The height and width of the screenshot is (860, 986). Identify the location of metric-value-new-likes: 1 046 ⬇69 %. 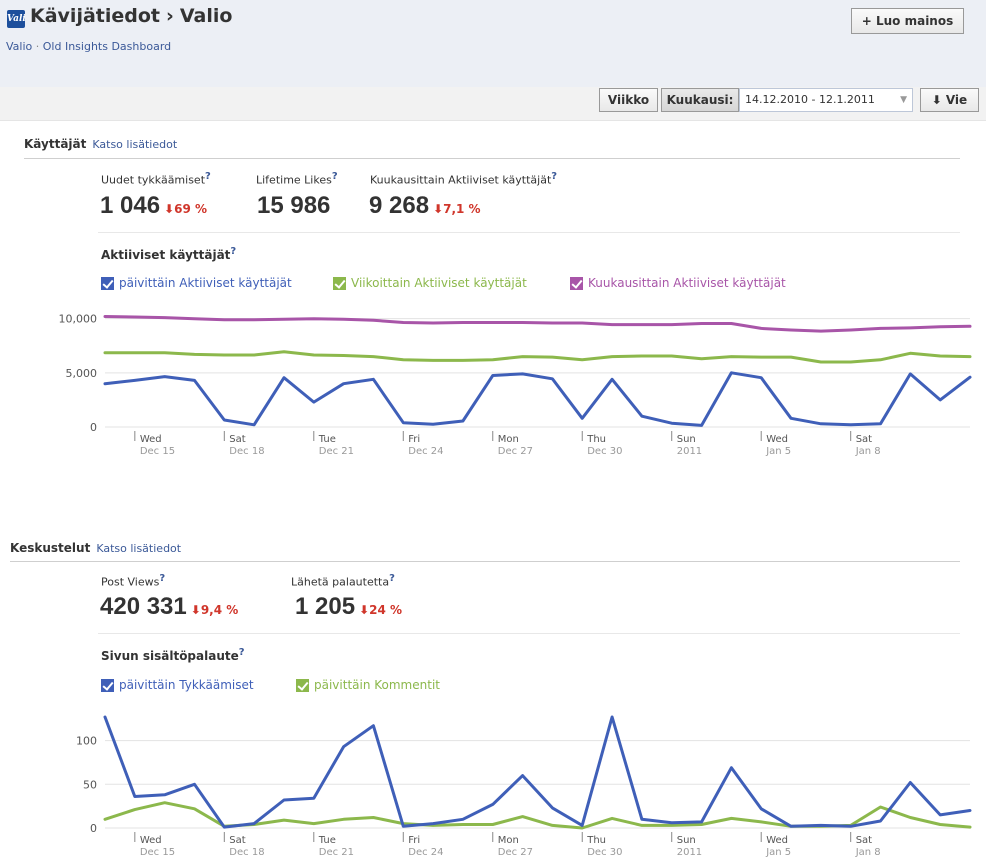
(153, 206).